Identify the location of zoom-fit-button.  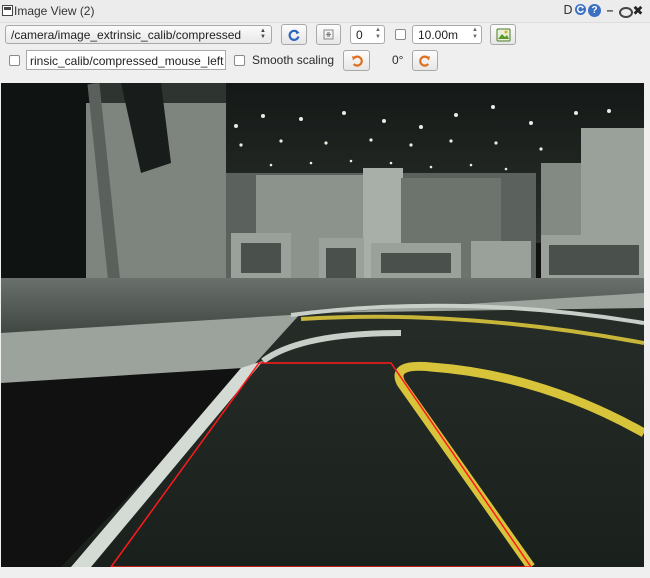
(328, 34).